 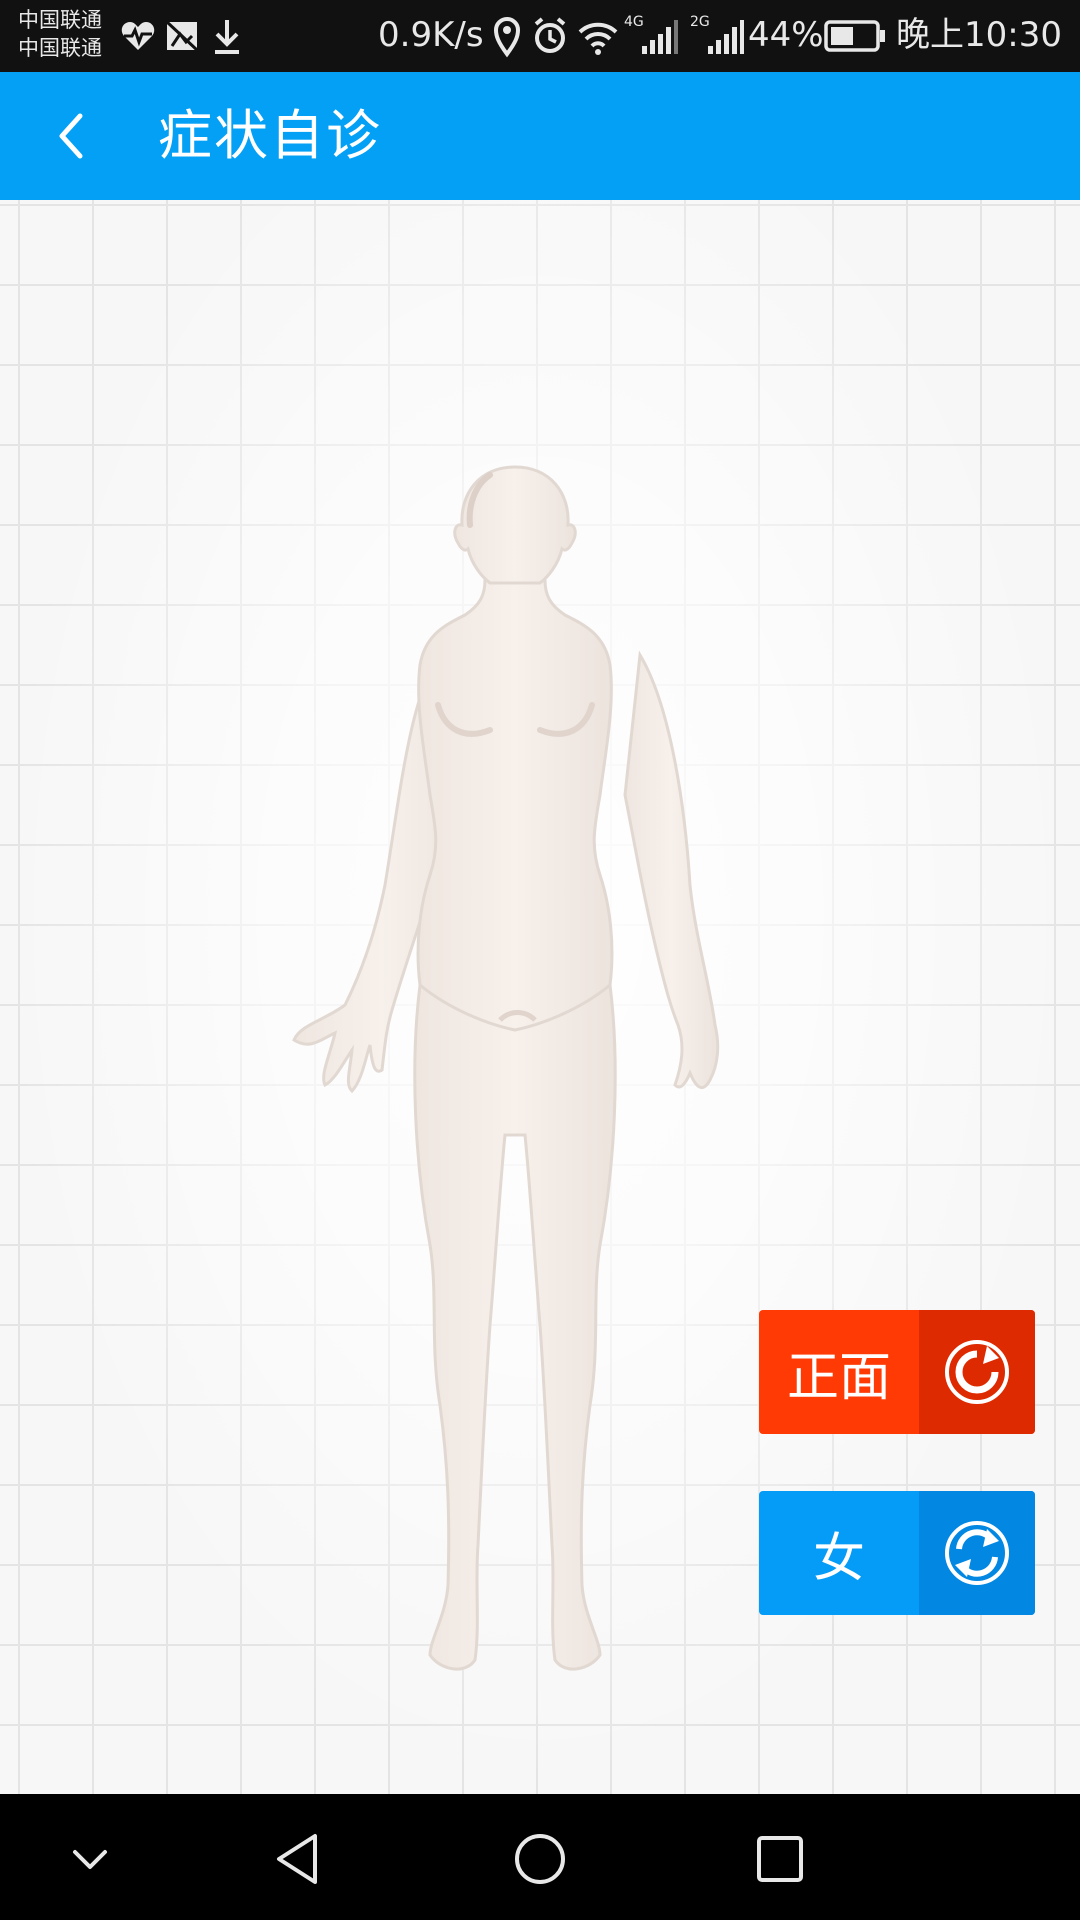 I want to click on nav-home-icon, so click(x=540, y=1859).